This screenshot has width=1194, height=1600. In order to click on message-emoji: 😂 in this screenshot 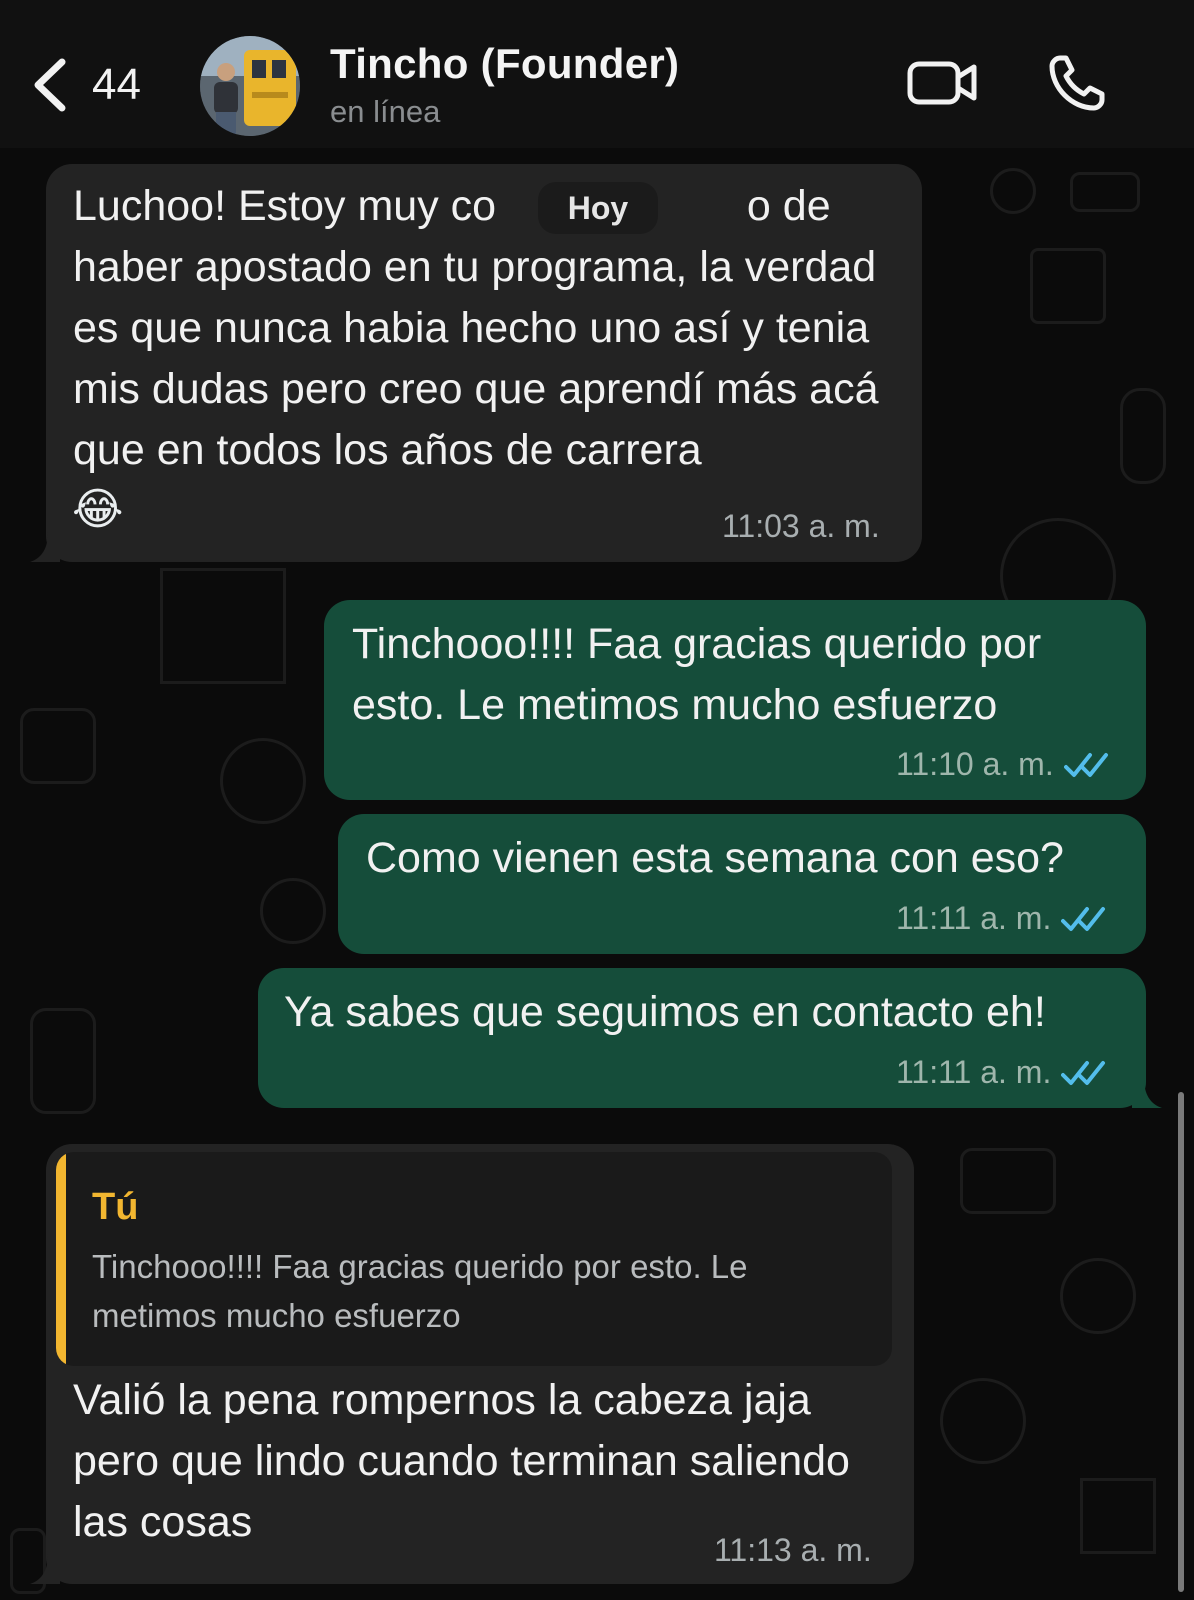, I will do `click(98, 509)`.